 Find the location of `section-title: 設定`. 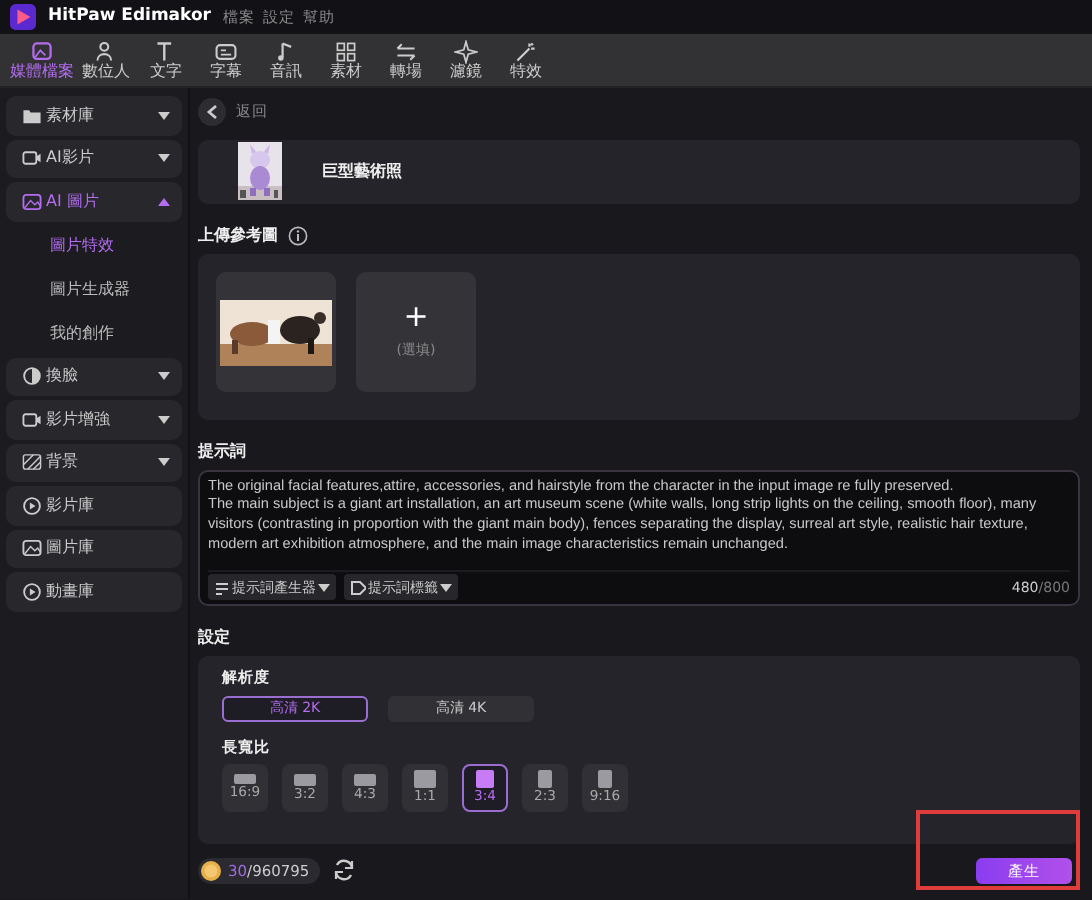

section-title: 設定 is located at coordinates (214, 638).